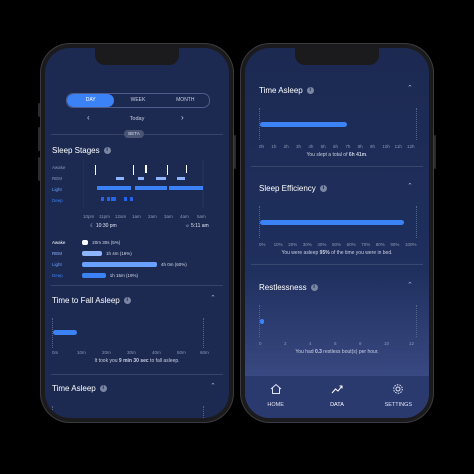 The image size is (474, 474). What do you see at coordinates (337, 244) in the screenshot?
I see `ef-x-tick: 50%` at bounding box center [337, 244].